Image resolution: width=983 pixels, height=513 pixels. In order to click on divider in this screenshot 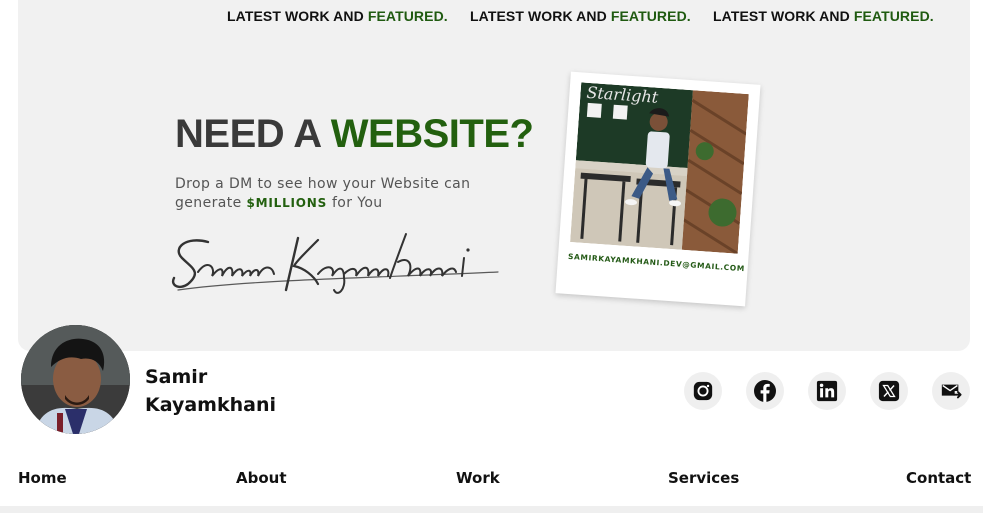, I will do `click(491, 509)`.